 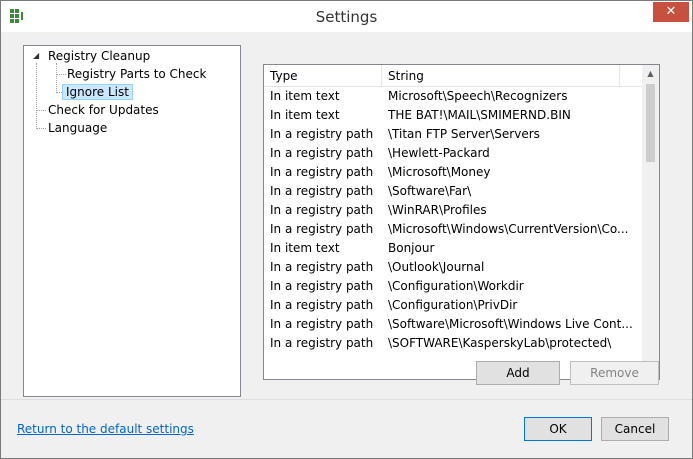 I want to click on column-header-string: String, so click(x=501, y=76).